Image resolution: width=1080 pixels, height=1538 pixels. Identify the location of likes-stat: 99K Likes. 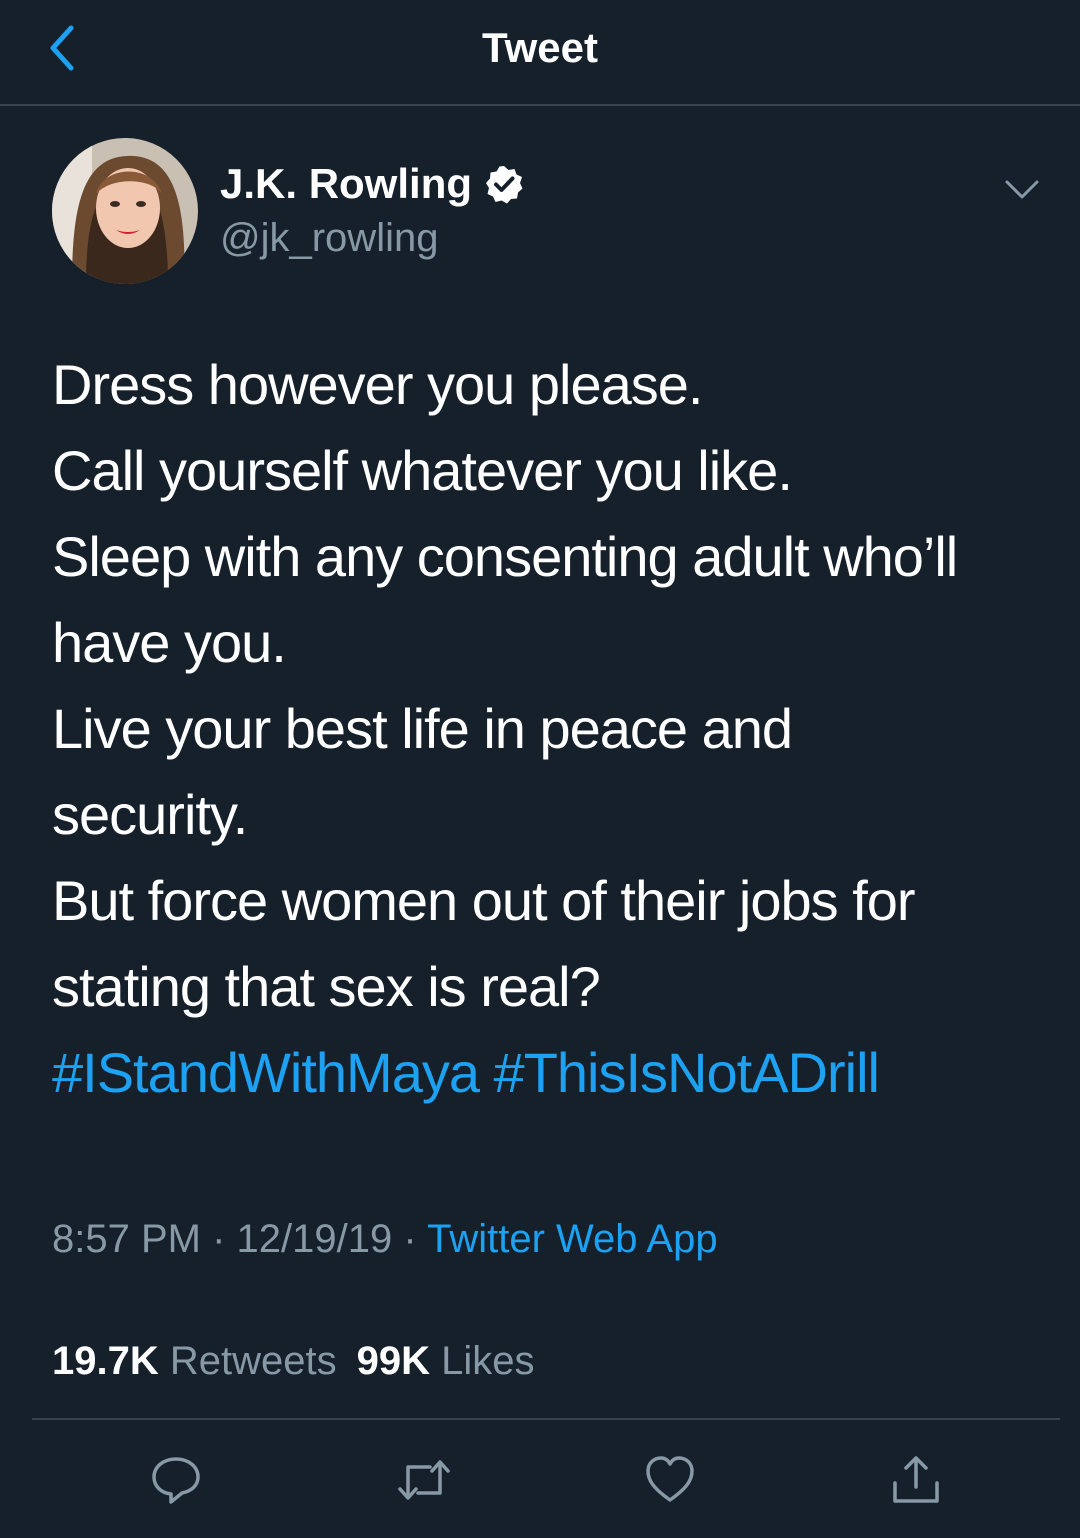
(446, 1361).